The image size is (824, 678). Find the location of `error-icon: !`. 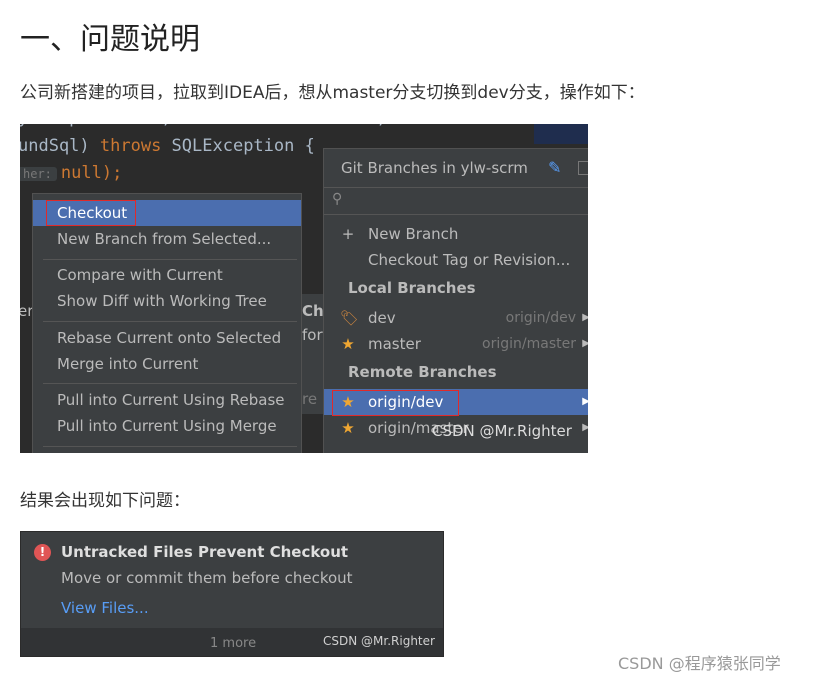

error-icon: ! is located at coordinates (42, 552).